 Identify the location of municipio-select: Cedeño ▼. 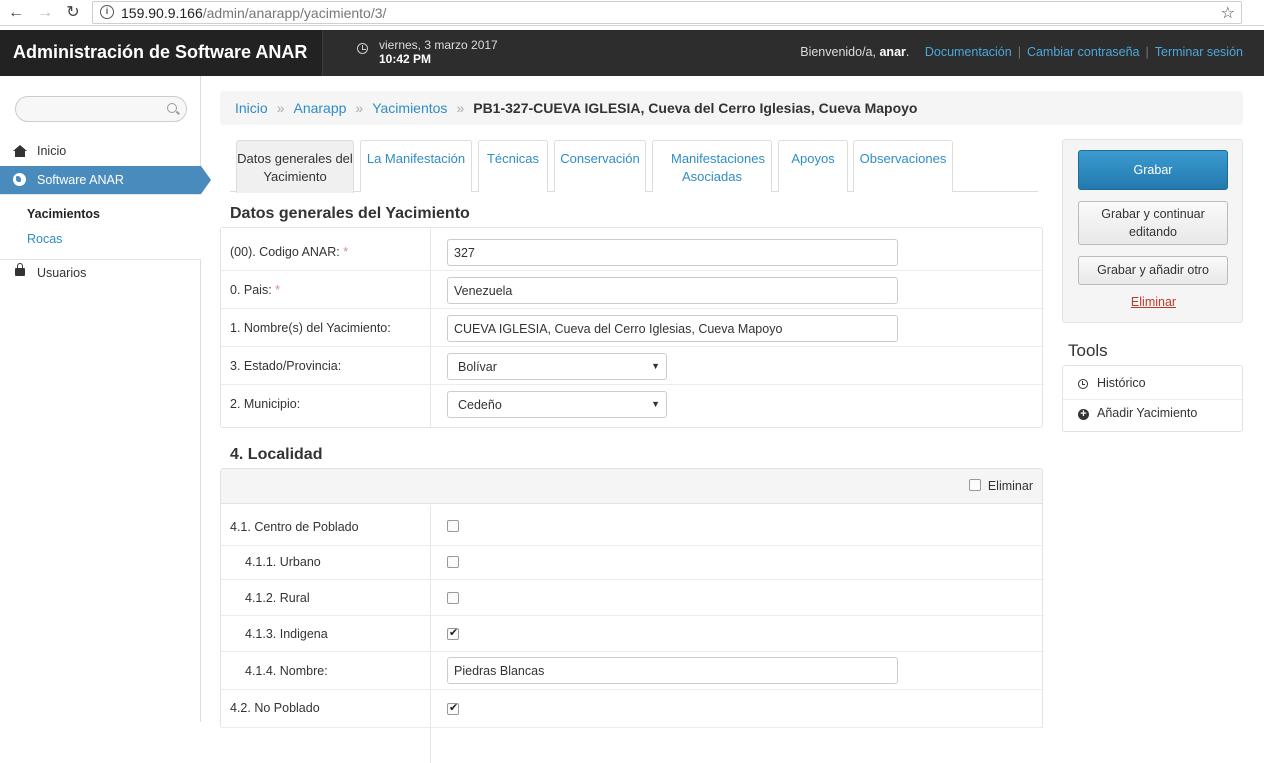
(557, 404).